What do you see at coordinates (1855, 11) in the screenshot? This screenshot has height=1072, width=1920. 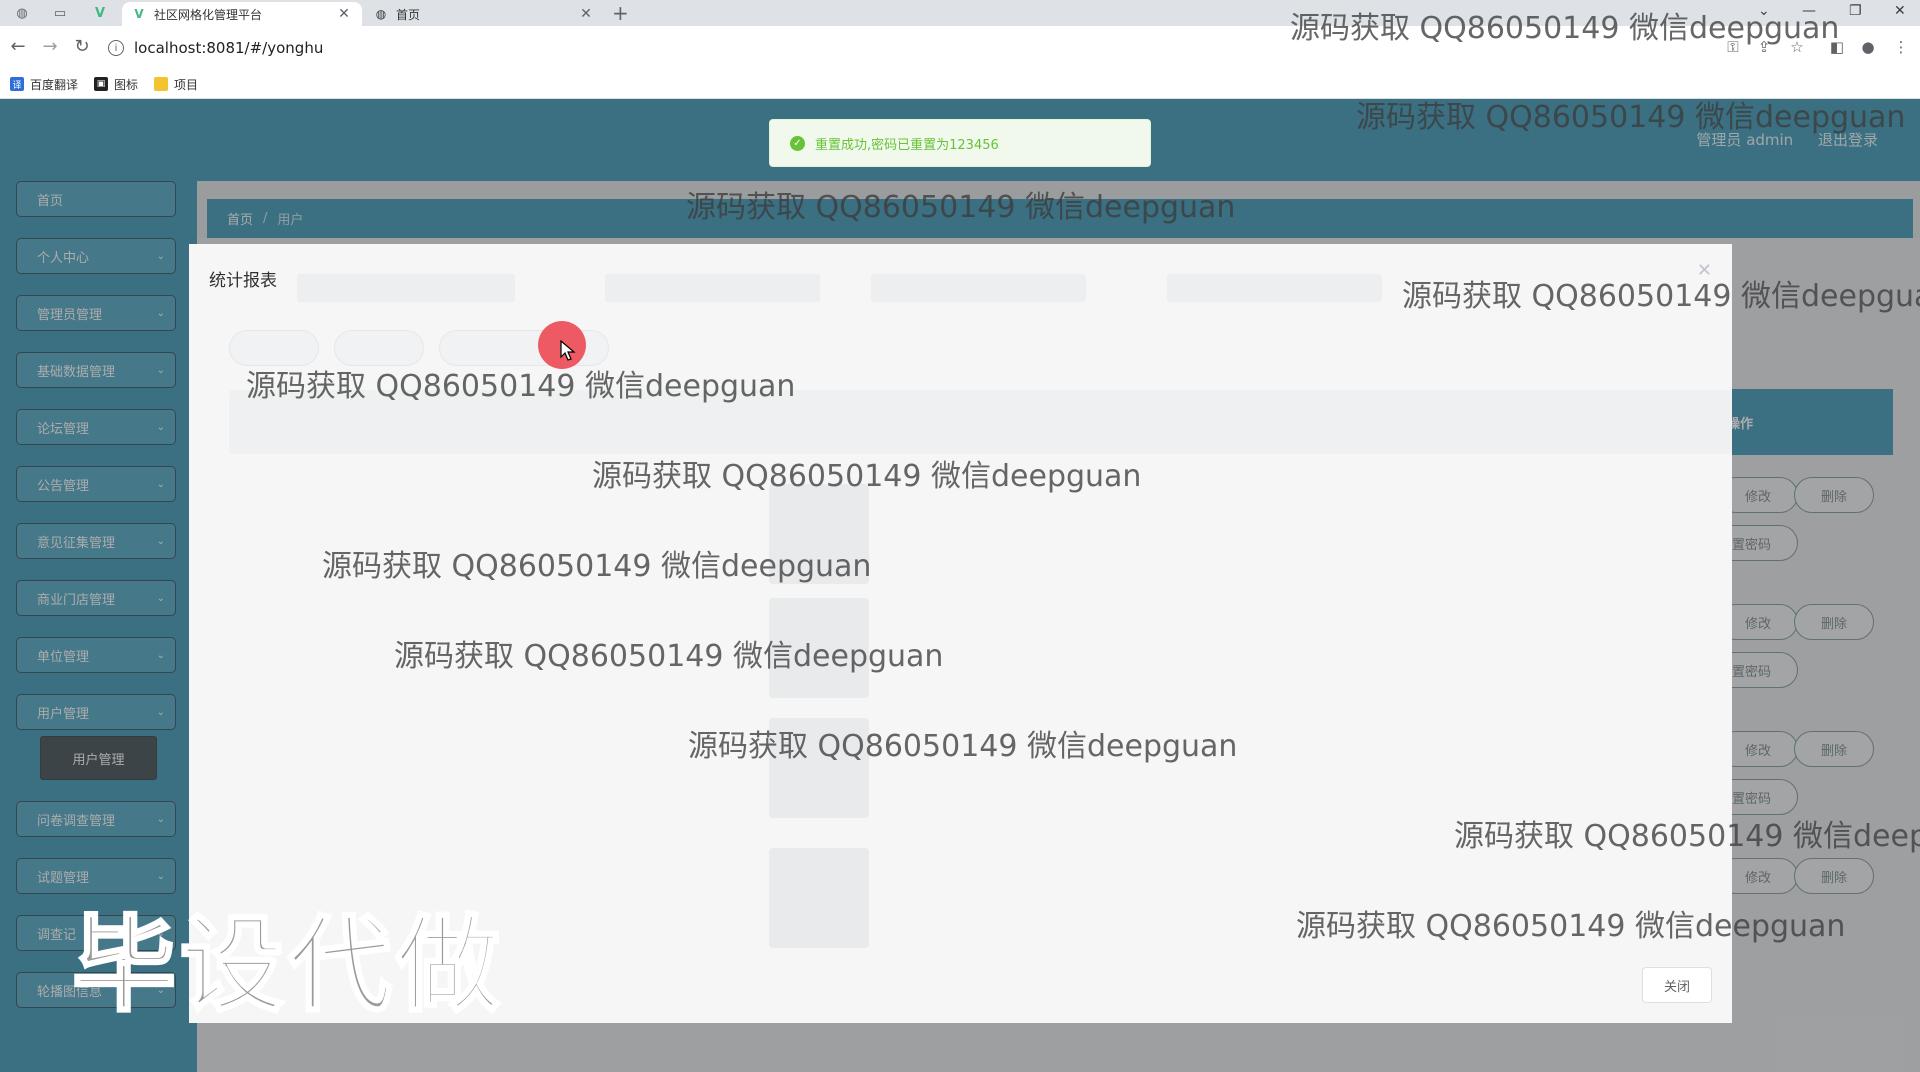 I see `restore-icon: ❐` at bounding box center [1855, 11].